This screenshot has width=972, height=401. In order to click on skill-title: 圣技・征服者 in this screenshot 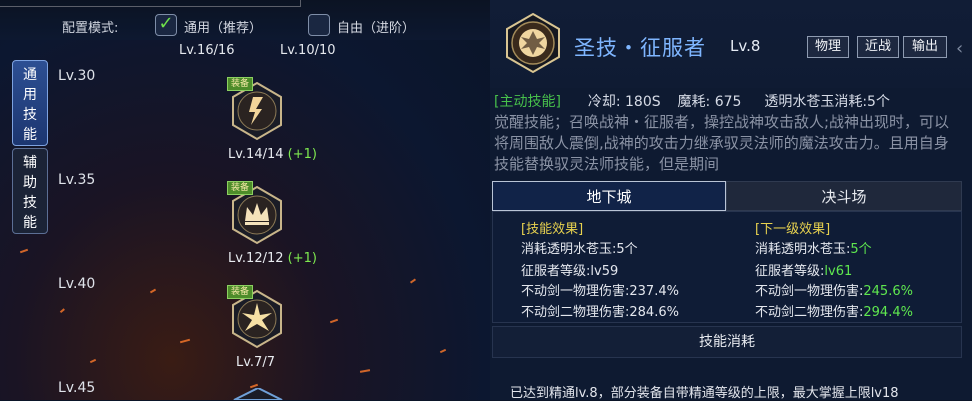, I will do `click(640, 48)`.